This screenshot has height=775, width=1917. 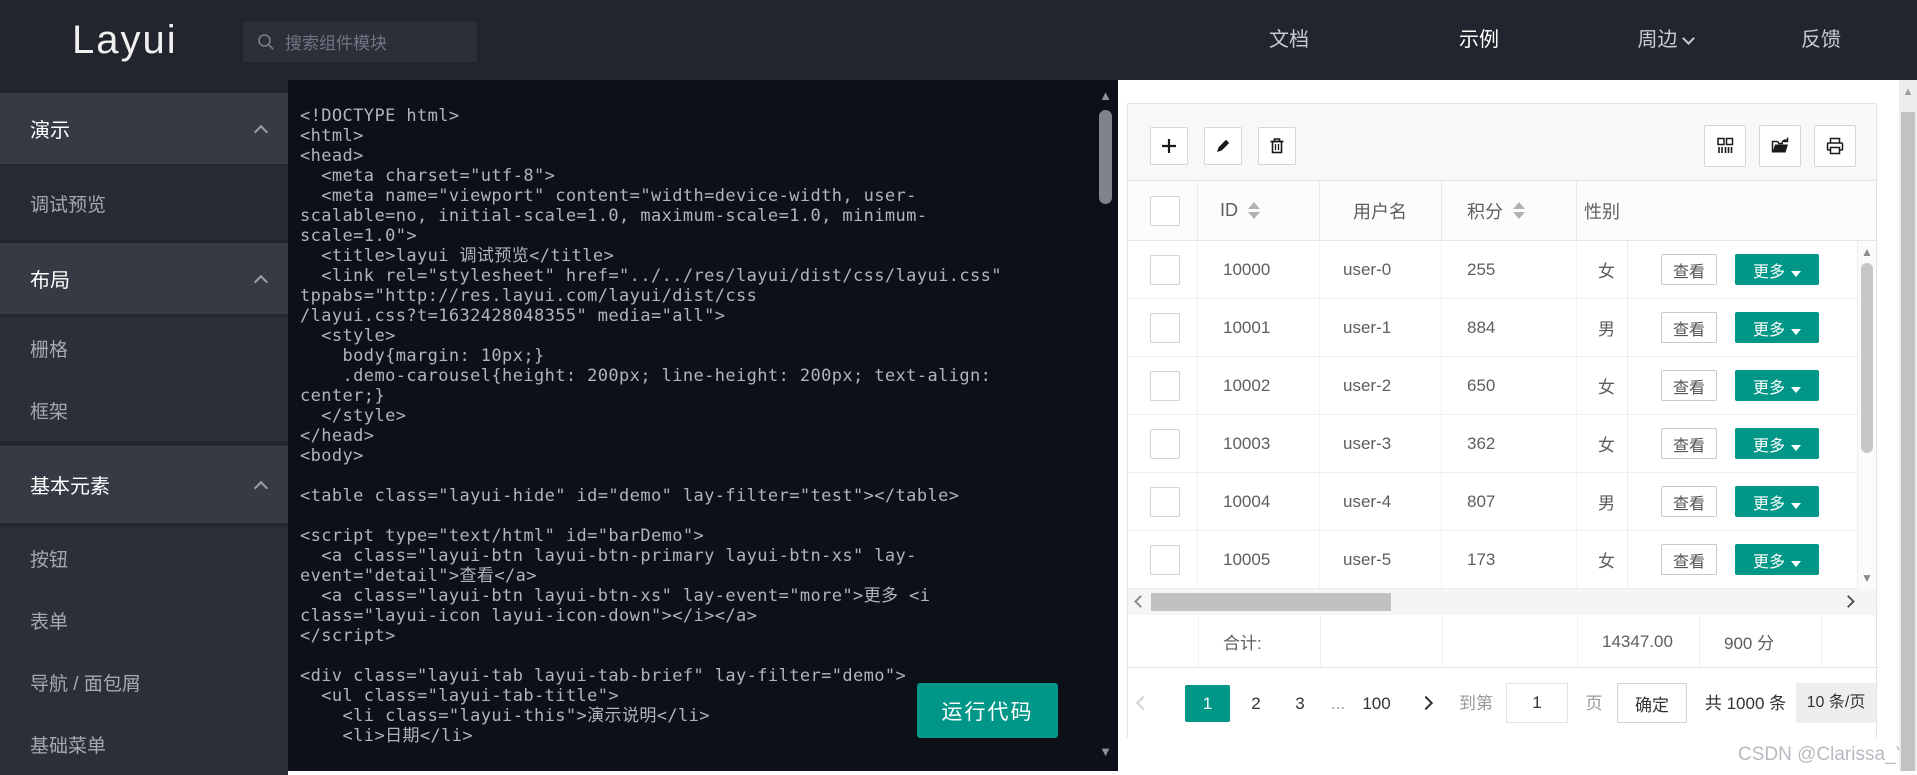 I want to click on sidebar-group-demo: 演示, so click(x=144, y=128).